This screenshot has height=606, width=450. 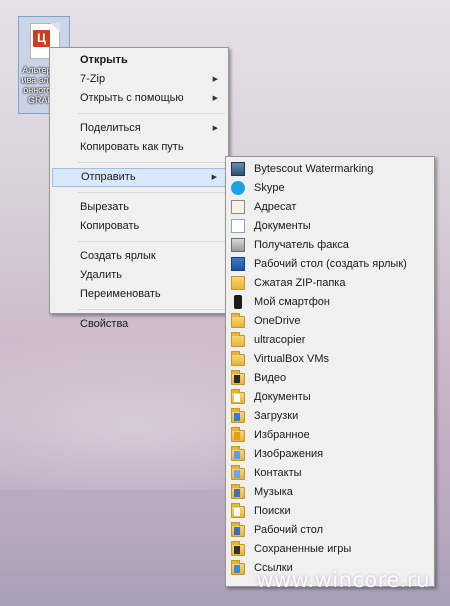 What do you see at coordinates (330, 530) in the screenshot?
I see `send-to-item-19: Рабочий стол` at bounding box center [330, 530].